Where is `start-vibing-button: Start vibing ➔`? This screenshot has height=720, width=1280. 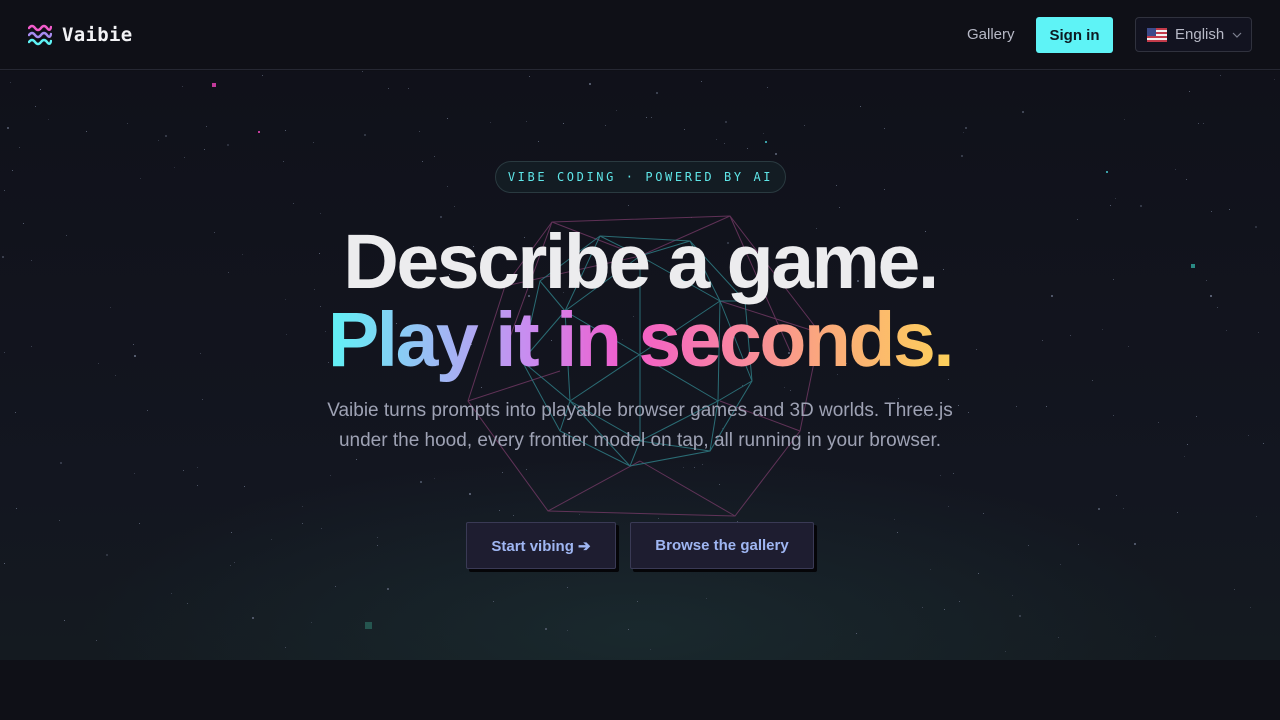
start-vibing-button: Start vibing ➔ is located at coordinates (541, 545).